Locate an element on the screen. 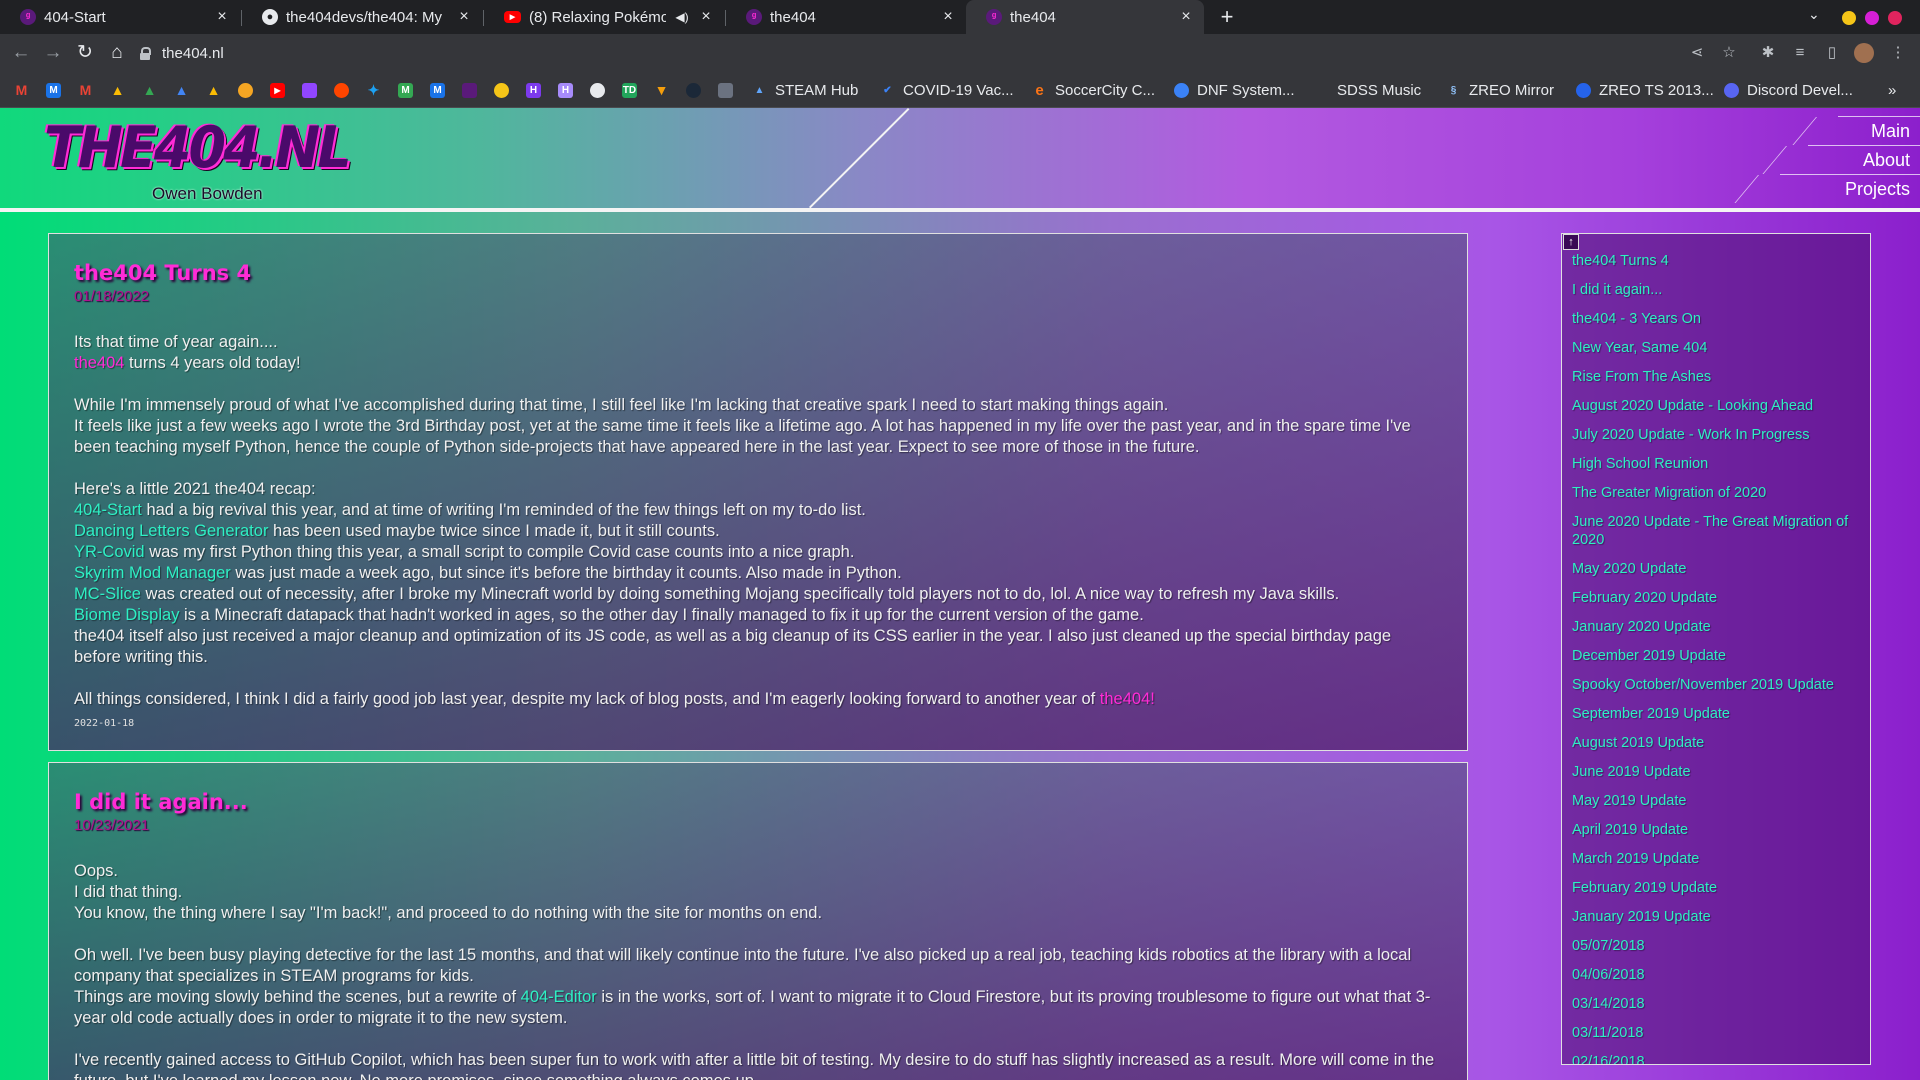 The height and width of the screenshot is (1080, 1920). share-icon: ⋖ is located at coordinates (1697, 53).